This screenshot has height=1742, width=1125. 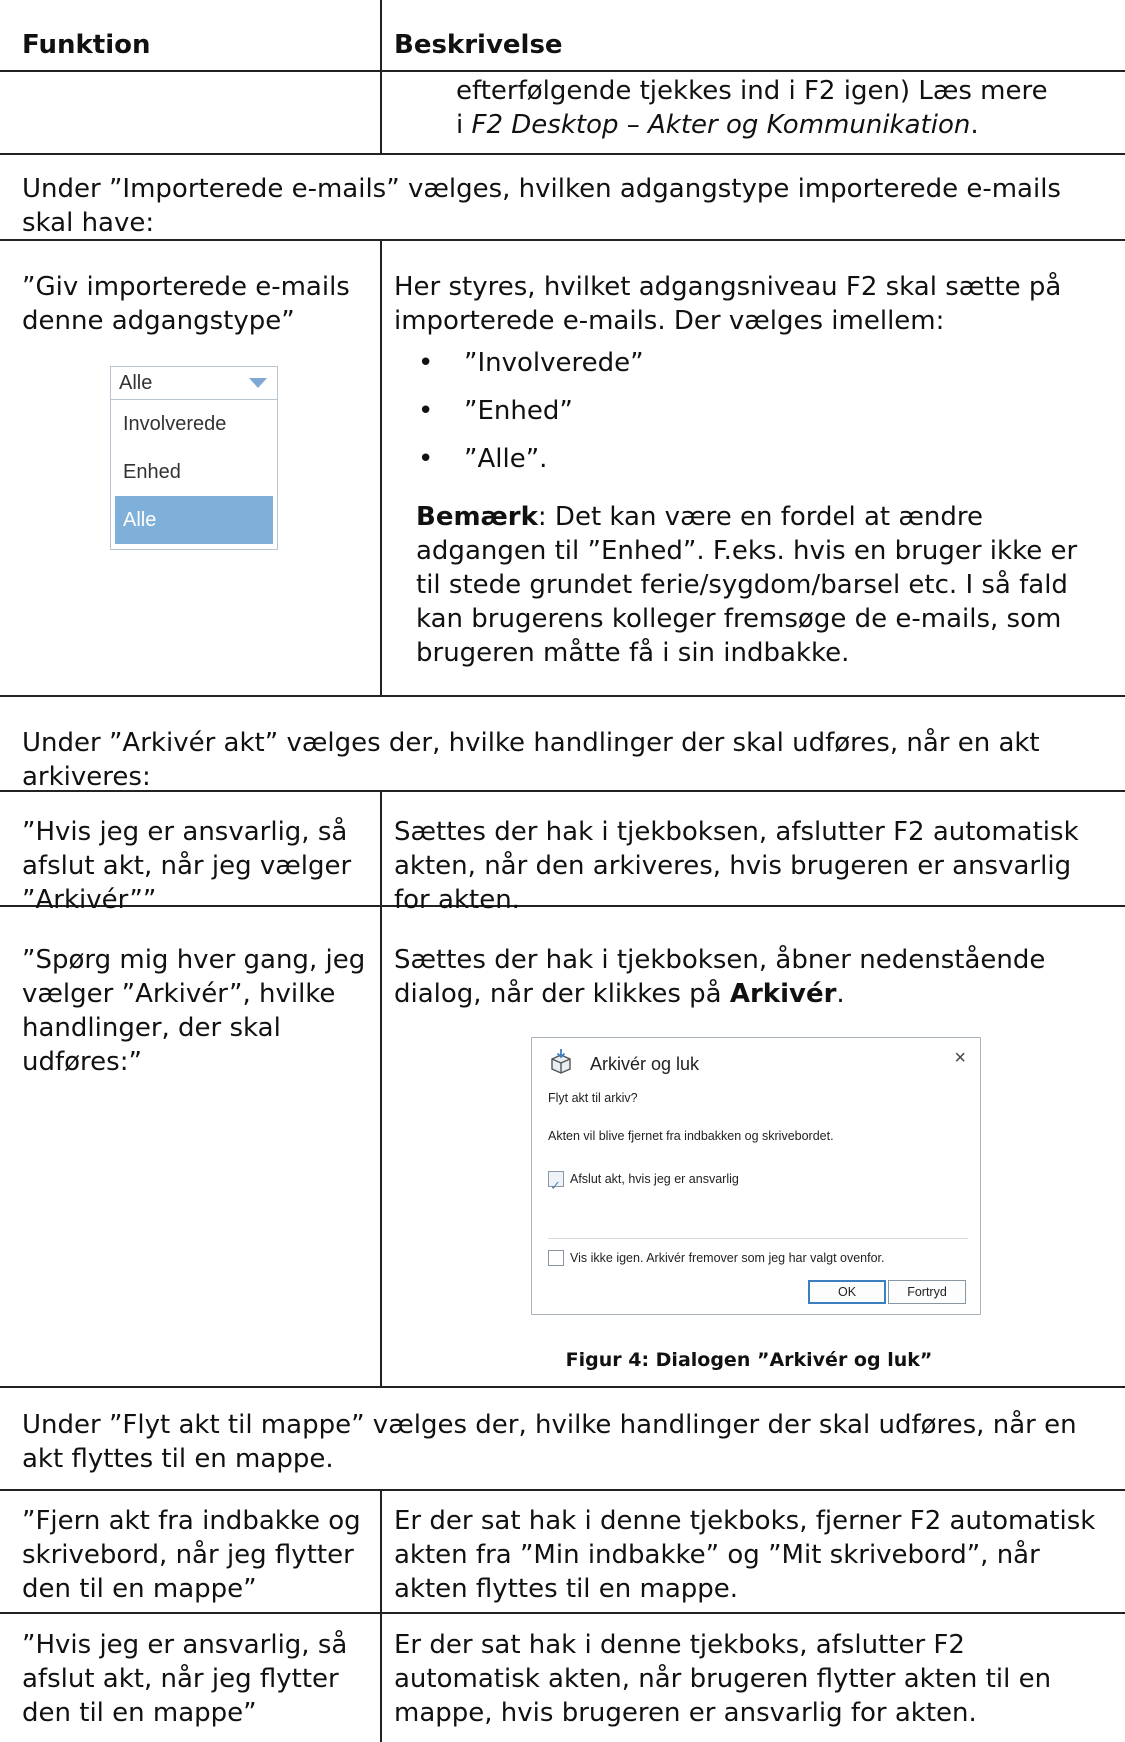 I want to click on row0-suffix: ., so click(x=974, y=125).